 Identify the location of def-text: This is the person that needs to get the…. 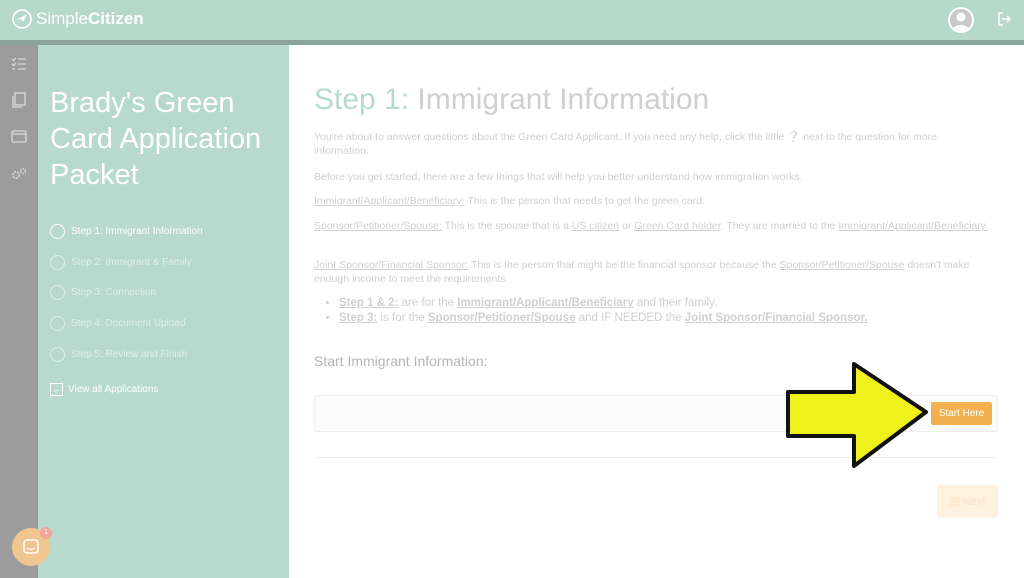
(586, 201).